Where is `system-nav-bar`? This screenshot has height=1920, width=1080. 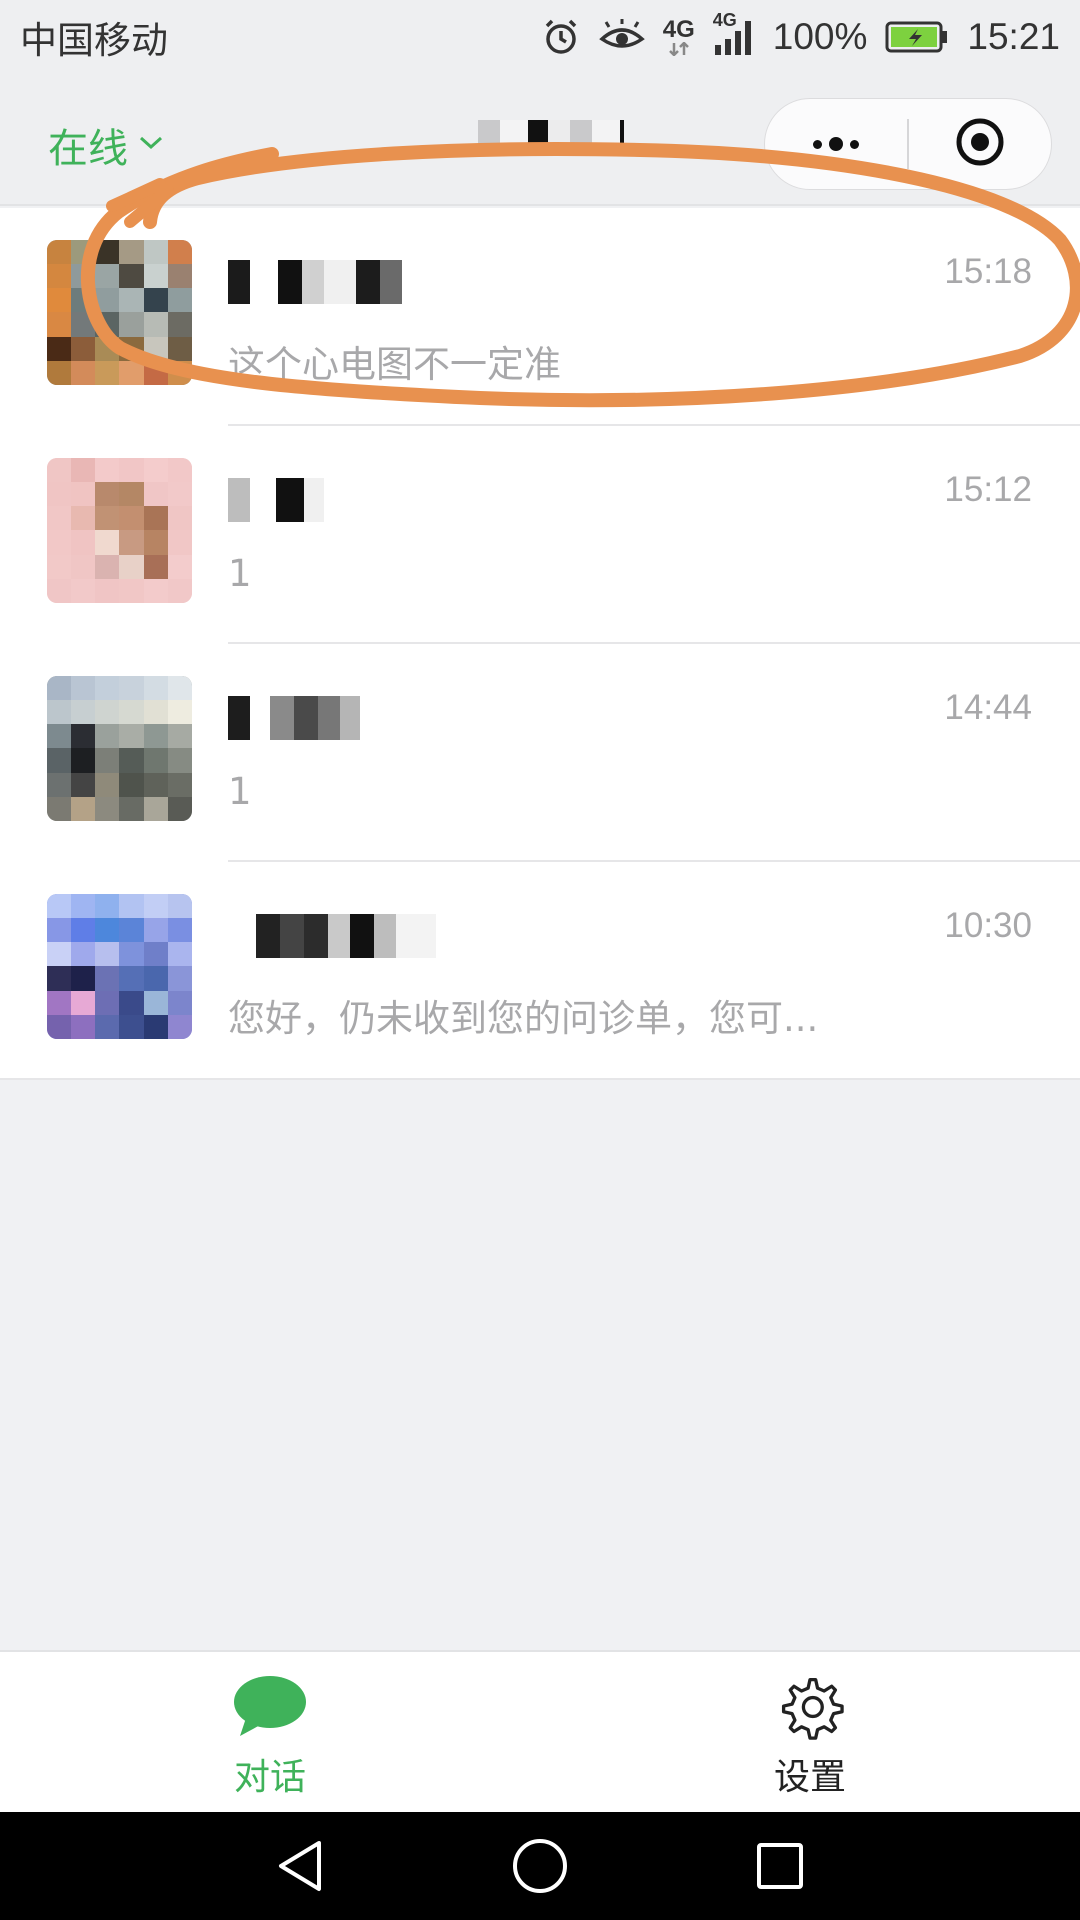
system-nav-bar is located at coordinates (540, 1866).